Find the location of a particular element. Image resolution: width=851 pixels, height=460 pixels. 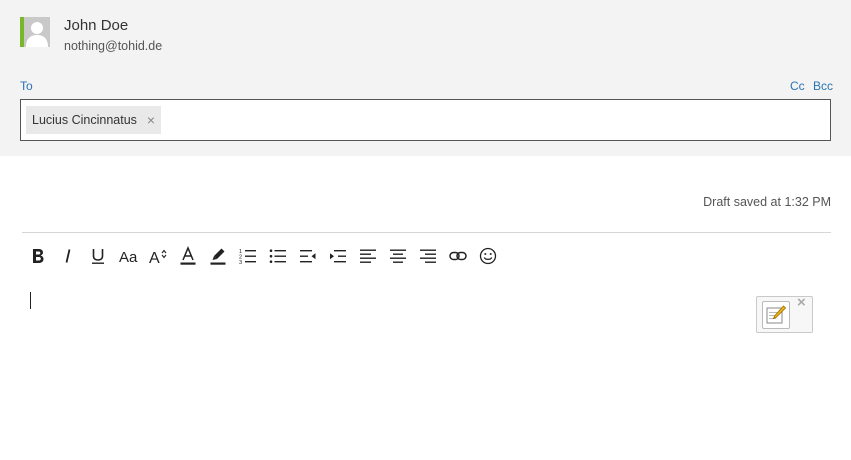

font-size-button: A is located at coordinates (158, 256).